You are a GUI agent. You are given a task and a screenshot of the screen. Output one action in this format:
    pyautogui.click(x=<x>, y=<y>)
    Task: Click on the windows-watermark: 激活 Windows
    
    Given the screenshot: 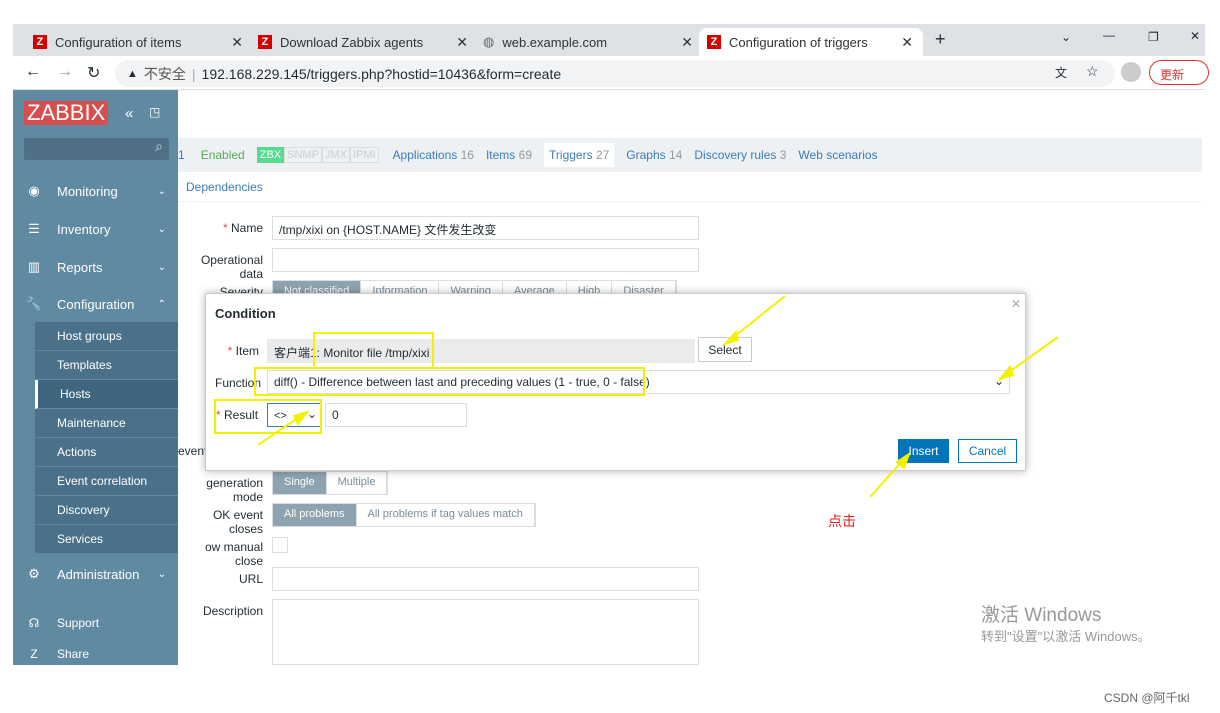 What is the action you would take?
    pyautogui.click(x=1041, y=615)
    